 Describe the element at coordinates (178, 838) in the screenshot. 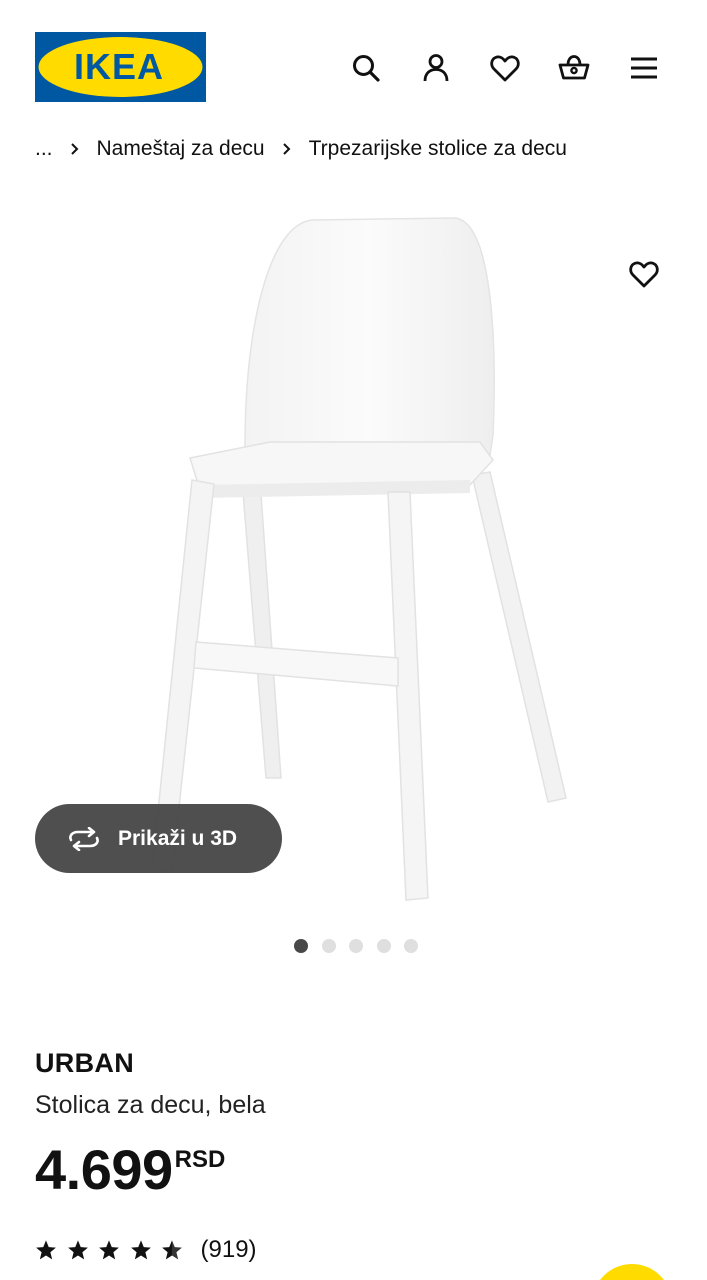

I see `view-in-3d-label: Prikaži u 3D` at that location.